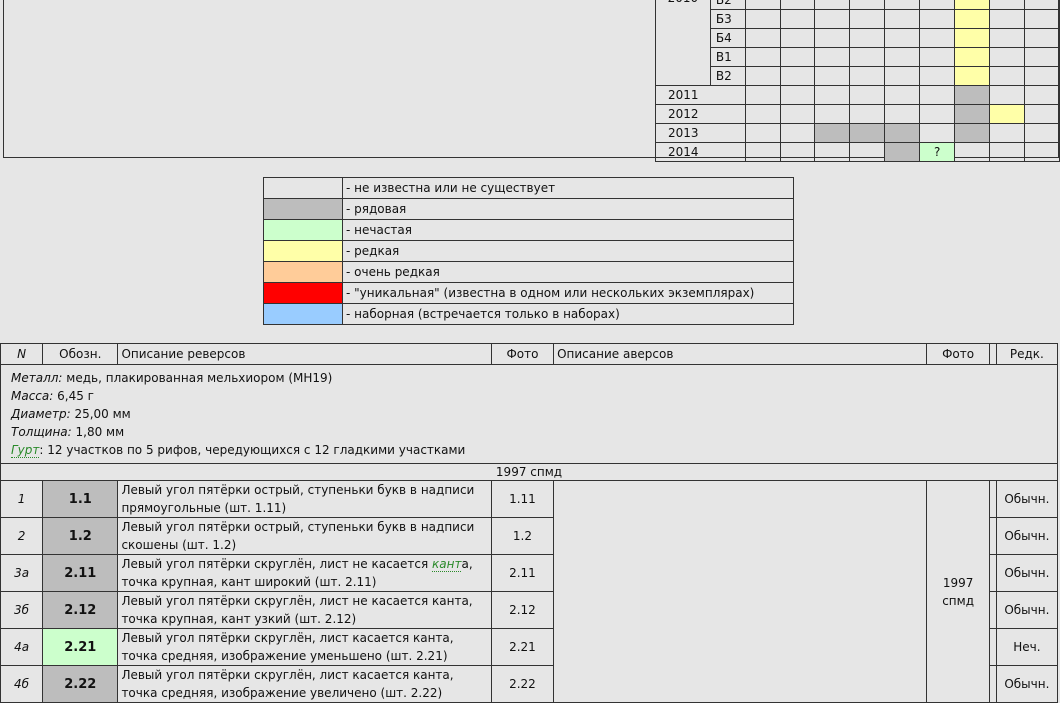 This screenshot has width=1060, height=703. I want to click on year-table-row: В2, so click(858, 76).